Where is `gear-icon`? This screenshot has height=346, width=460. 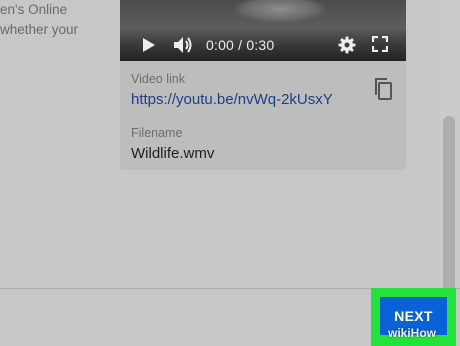 gear-icon is located at coordinates (347, 45).